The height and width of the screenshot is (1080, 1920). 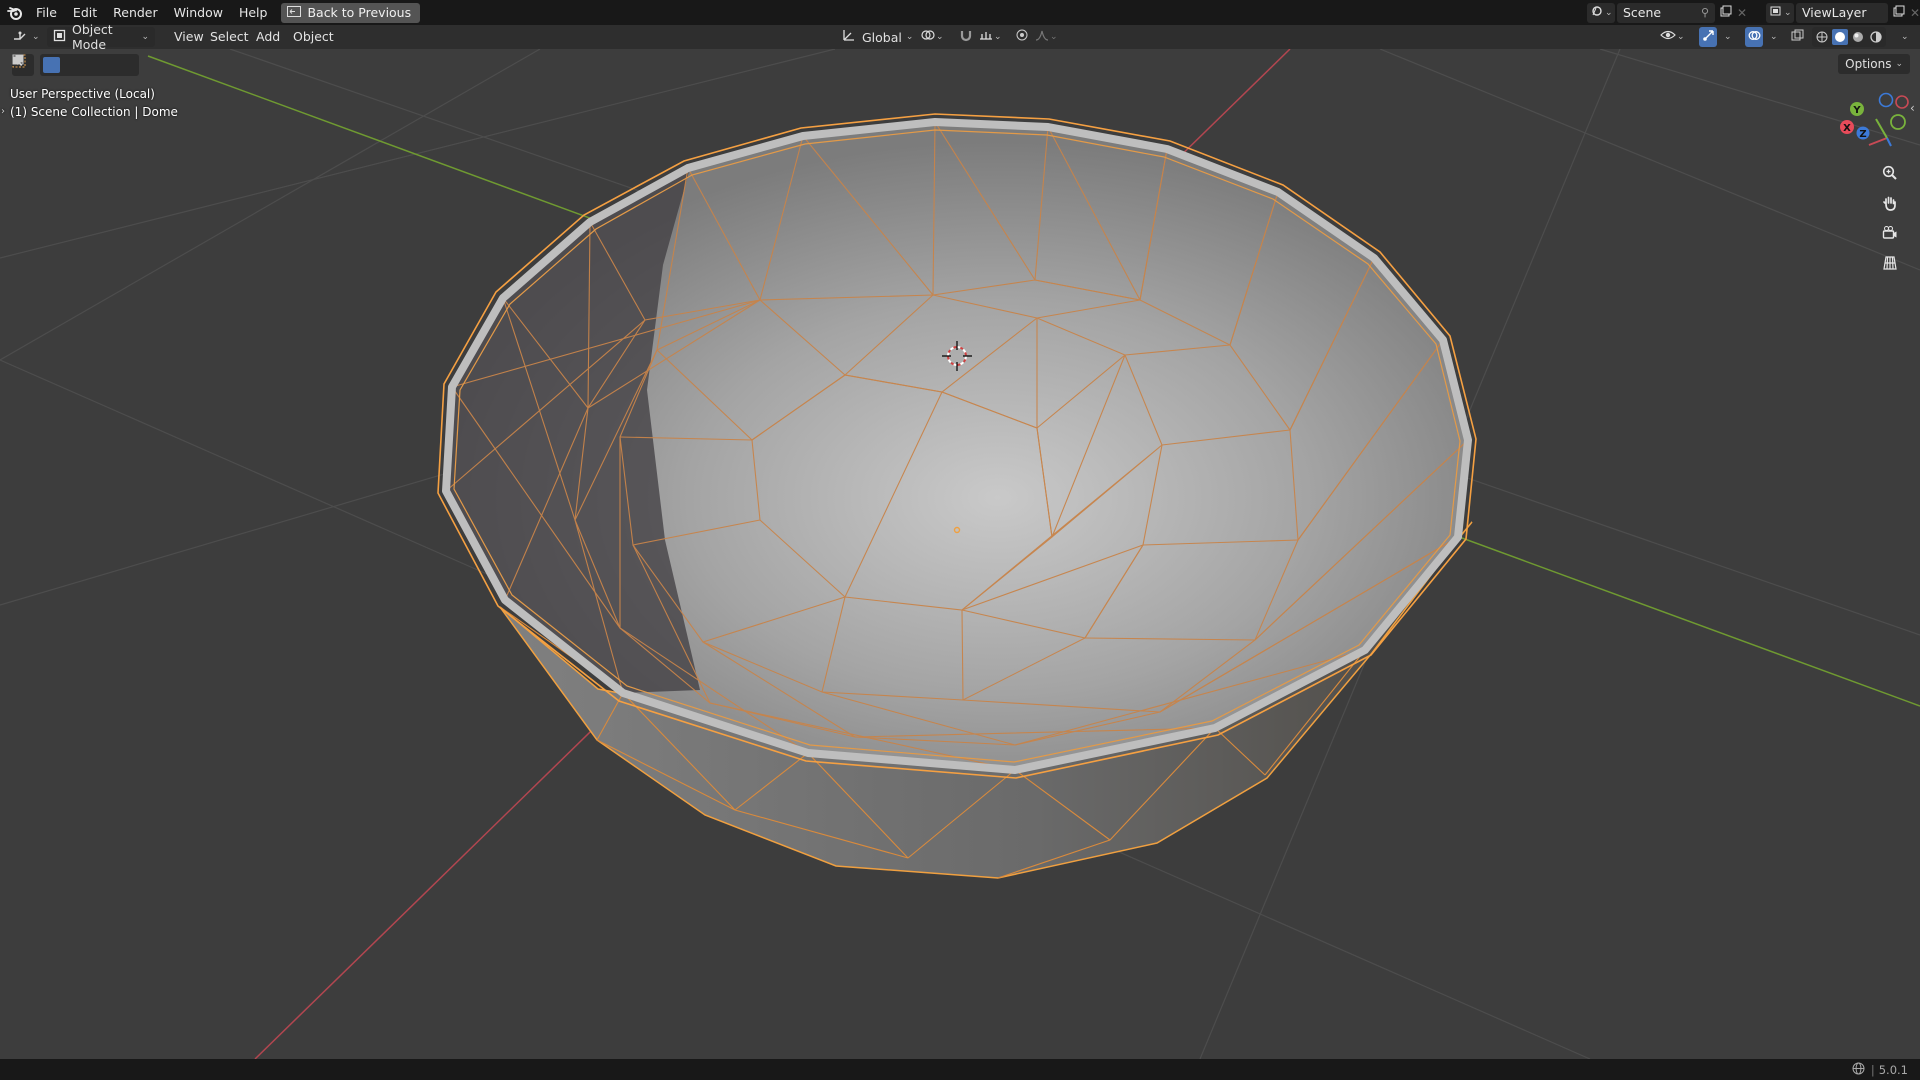 I want to click on pivot-point-dropdown: ⌄, so click(x=934, y=37).